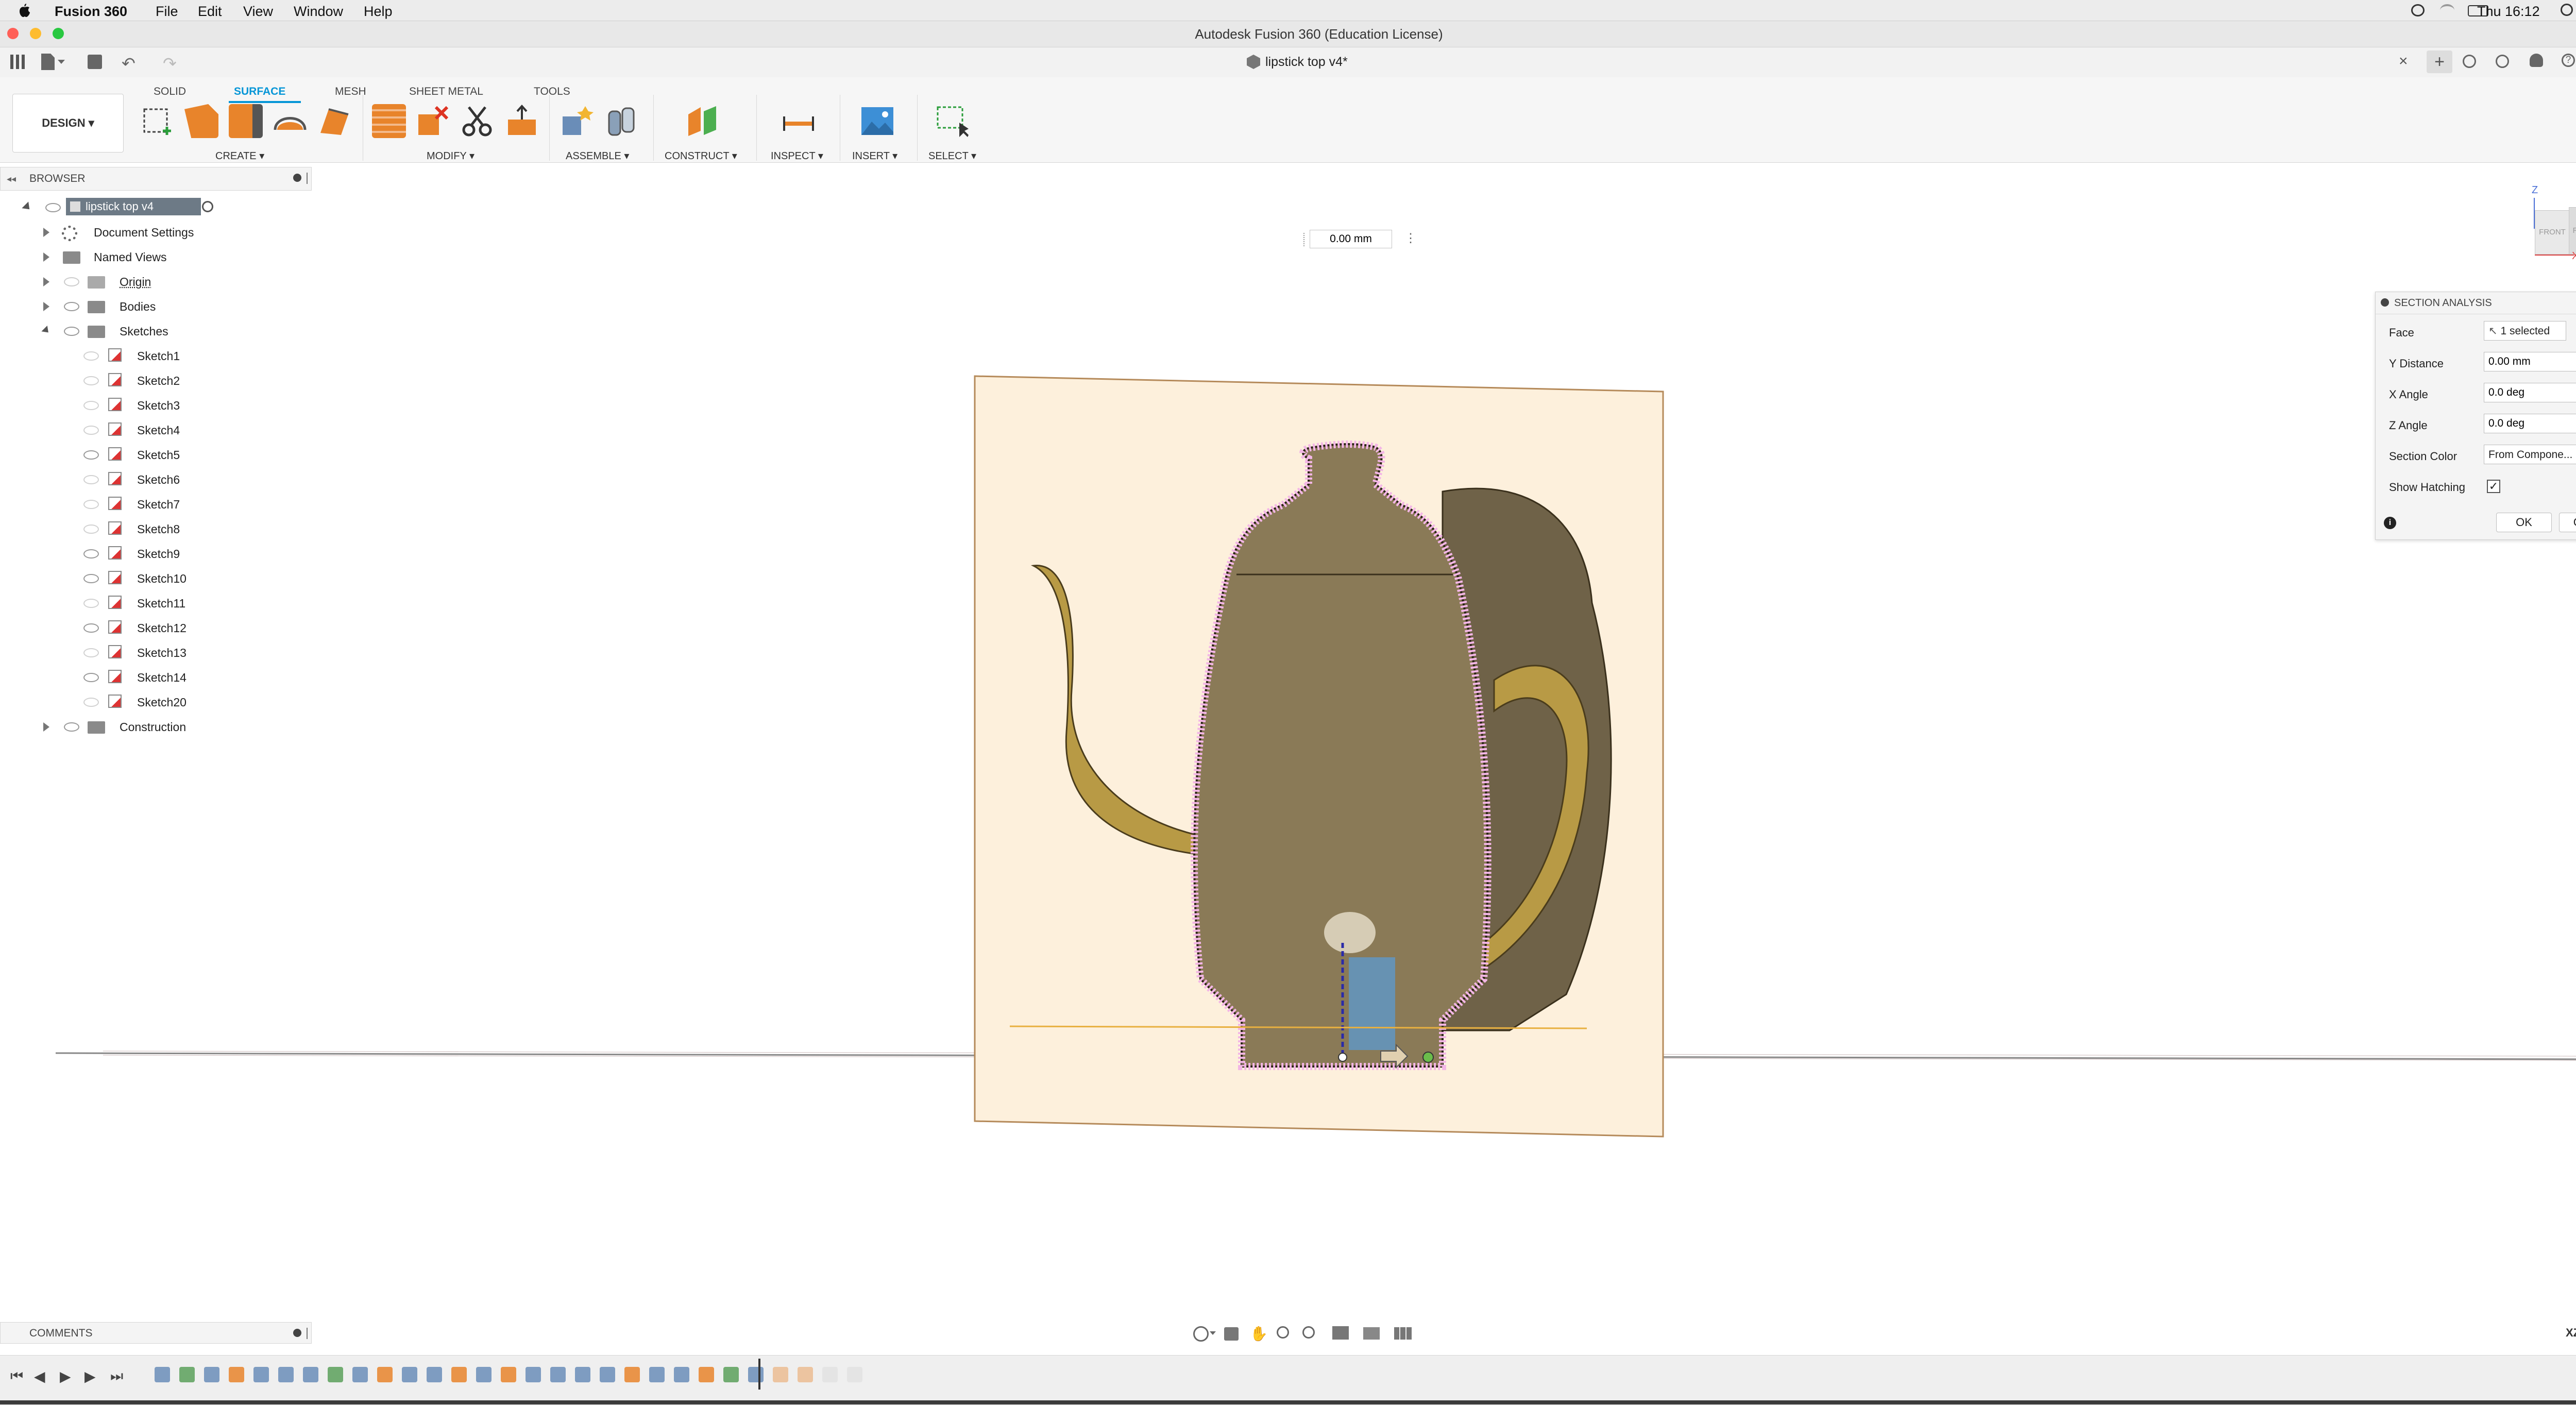  Describe the element at coordinates (201, 121) in the screenshot. I see `extrude-icon` at that location.